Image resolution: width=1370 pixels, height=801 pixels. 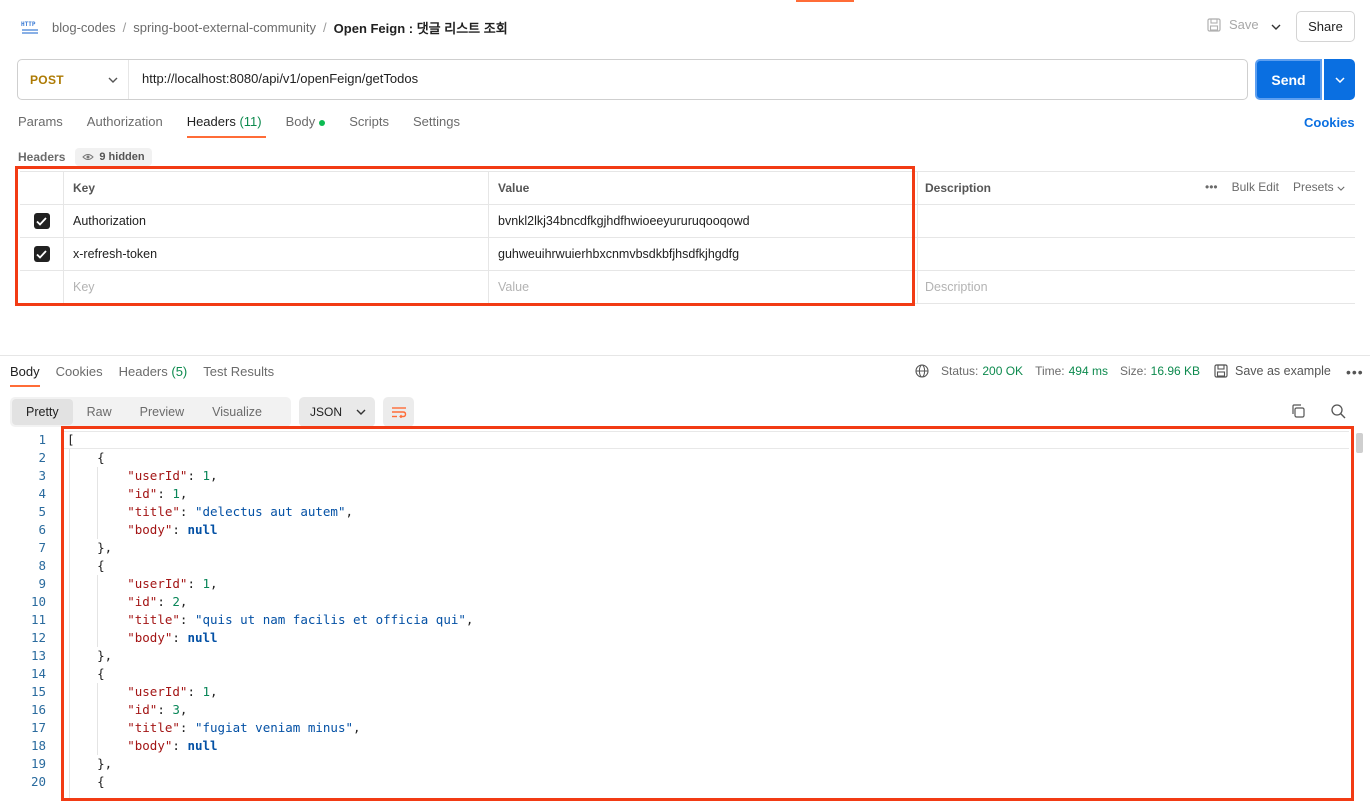 What do you see at coordinates (25, 375) in the screenshot?
I see `response-tab-body: Body` at bounding box center [25, 375].